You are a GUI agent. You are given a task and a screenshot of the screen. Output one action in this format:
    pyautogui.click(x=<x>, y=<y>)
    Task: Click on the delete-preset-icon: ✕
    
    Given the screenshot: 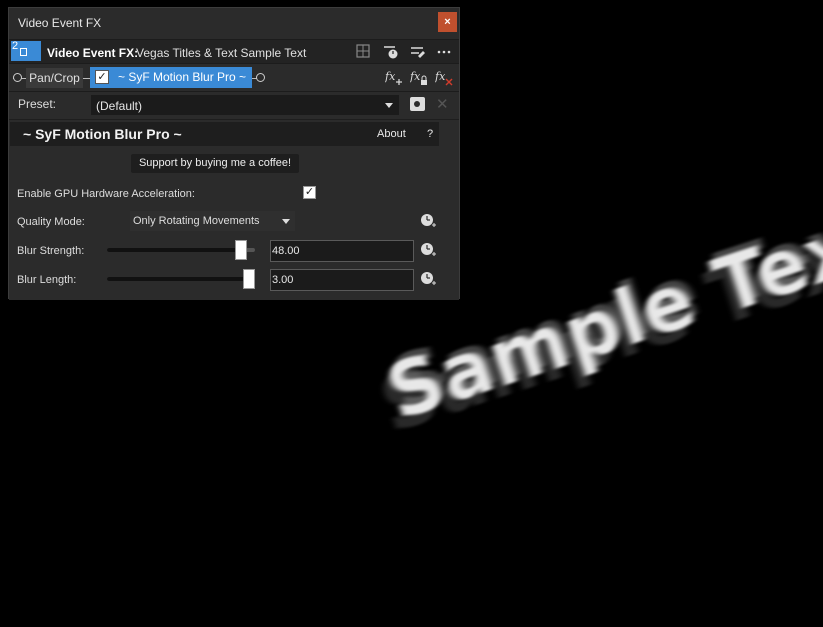 What is the action you would take?
    pyautogui.click(x=442, y=104)
    